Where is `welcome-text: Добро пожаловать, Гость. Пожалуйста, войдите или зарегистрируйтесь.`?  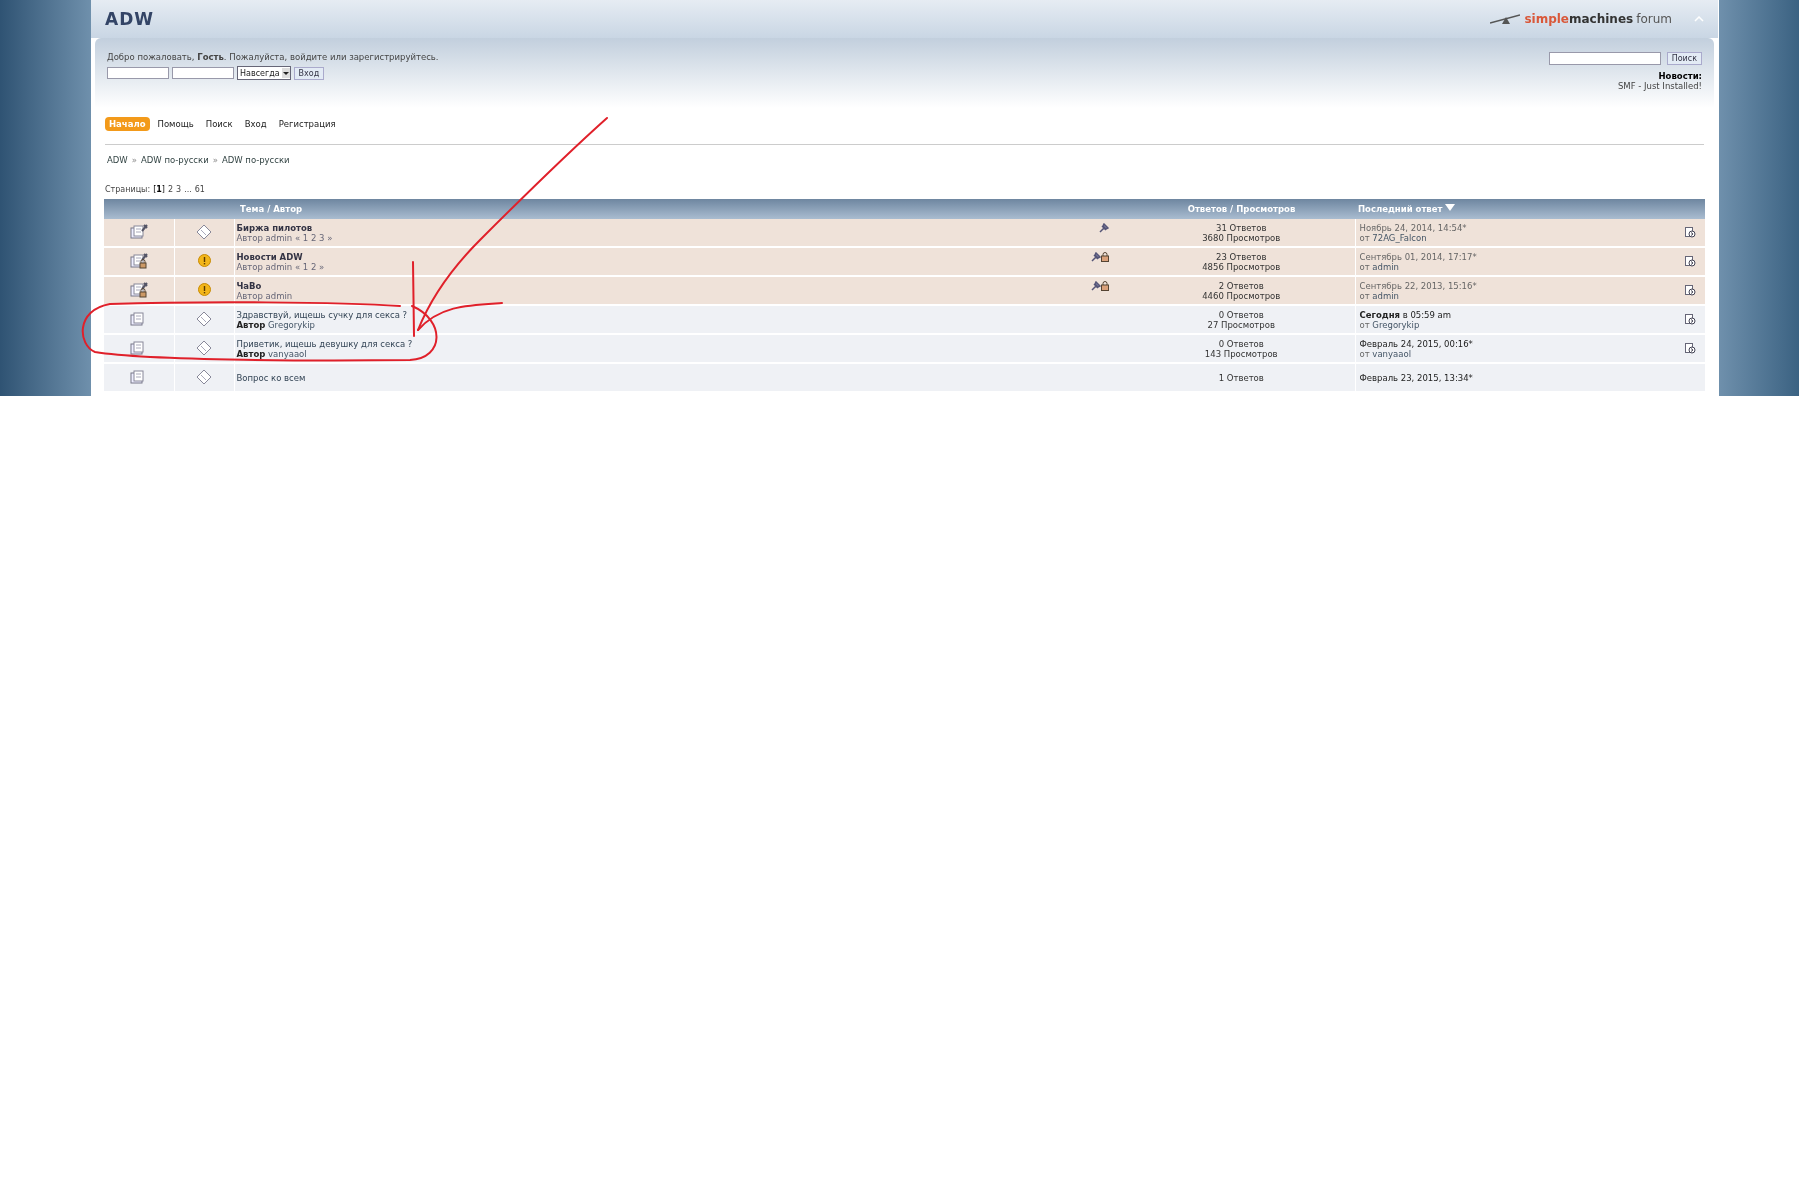 welcome-text: Добро пожаловать, Гость. Пожалуйста, войдите или зарегистрируйтесь. is located at coordinates (273, 57).